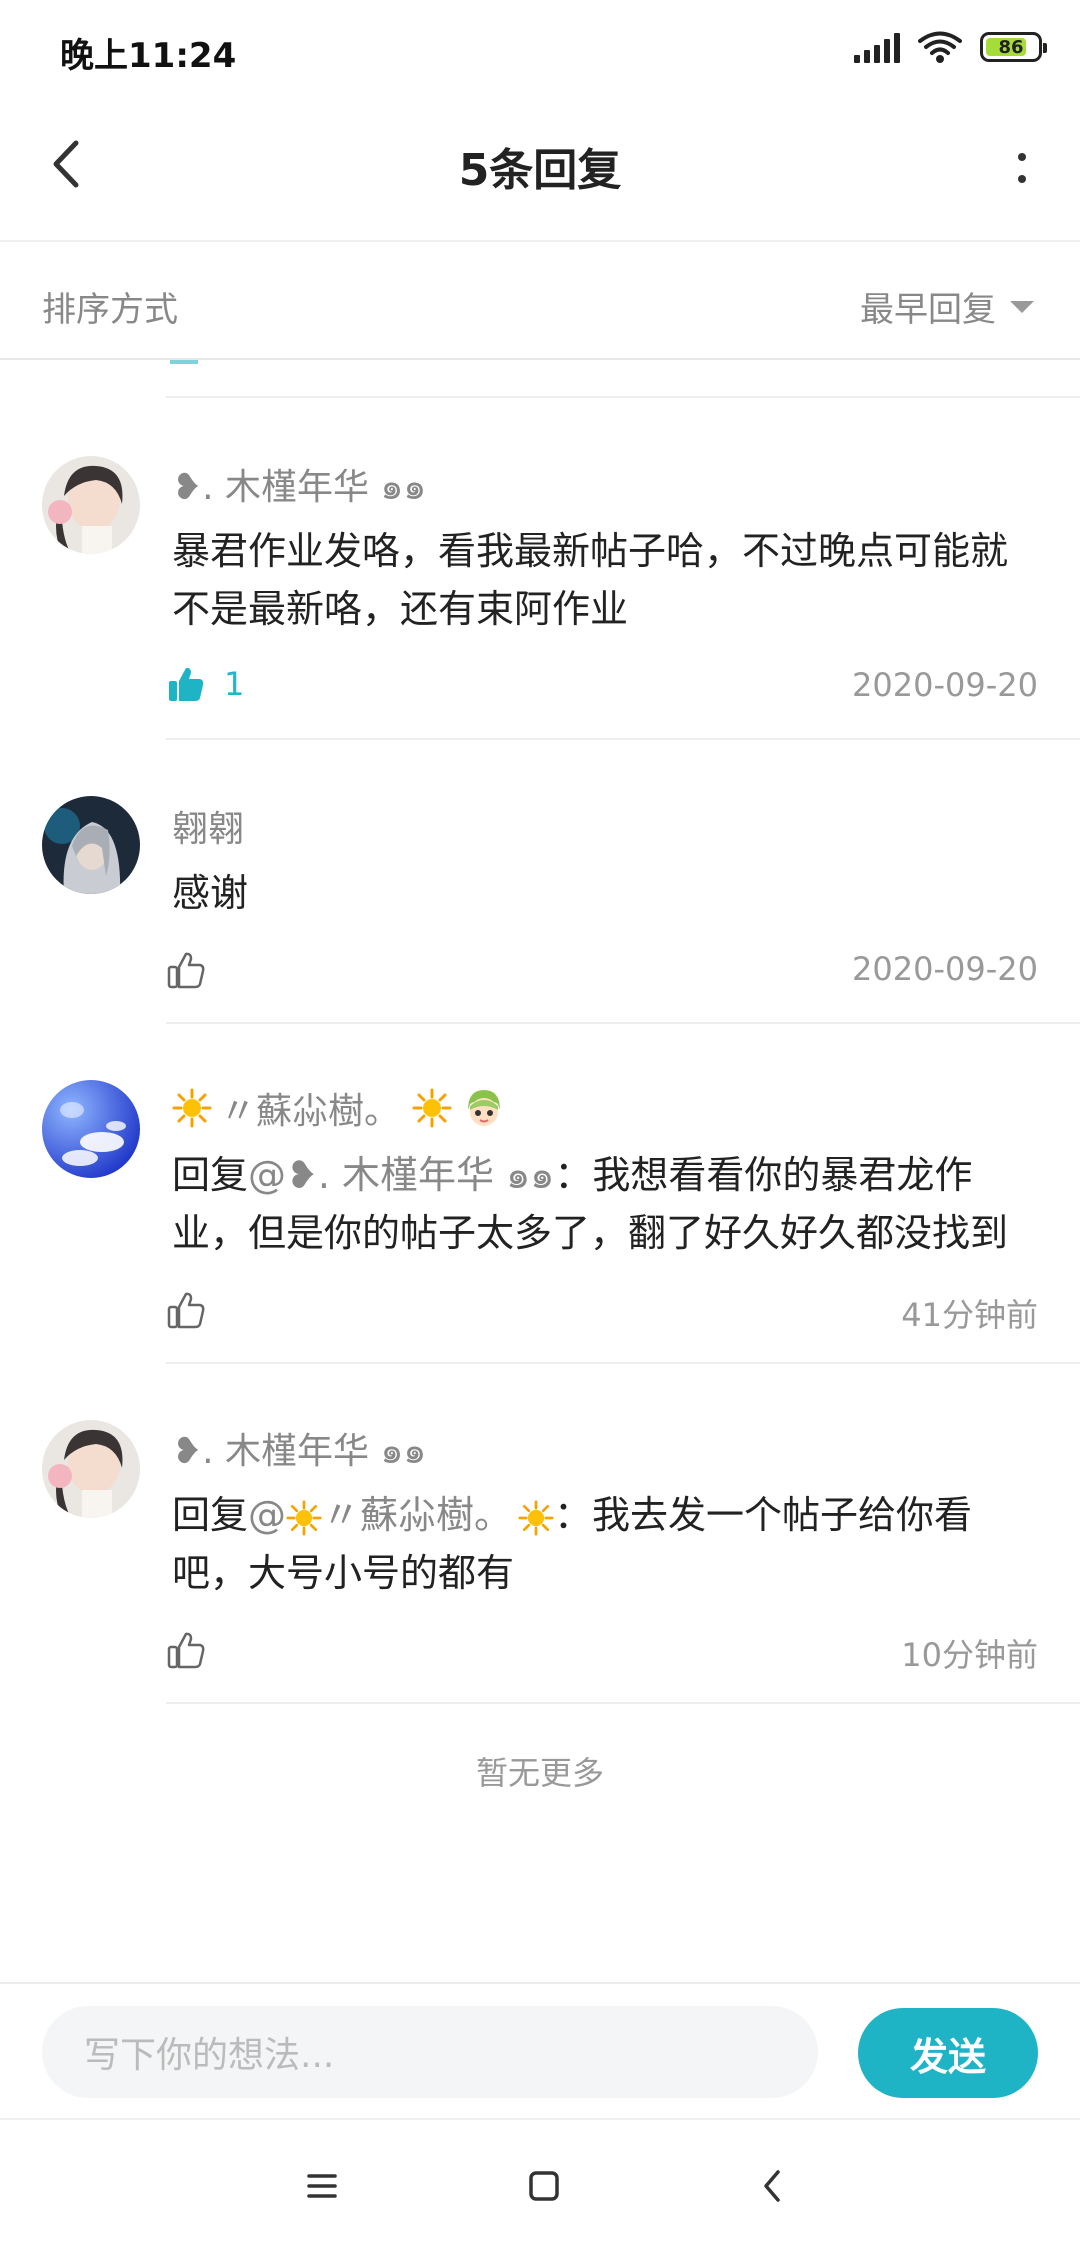 The image size is (1080, 2248). I want to click on reply-text-line1: ：我想看看你的暴君龙作, so click(763, 1175).